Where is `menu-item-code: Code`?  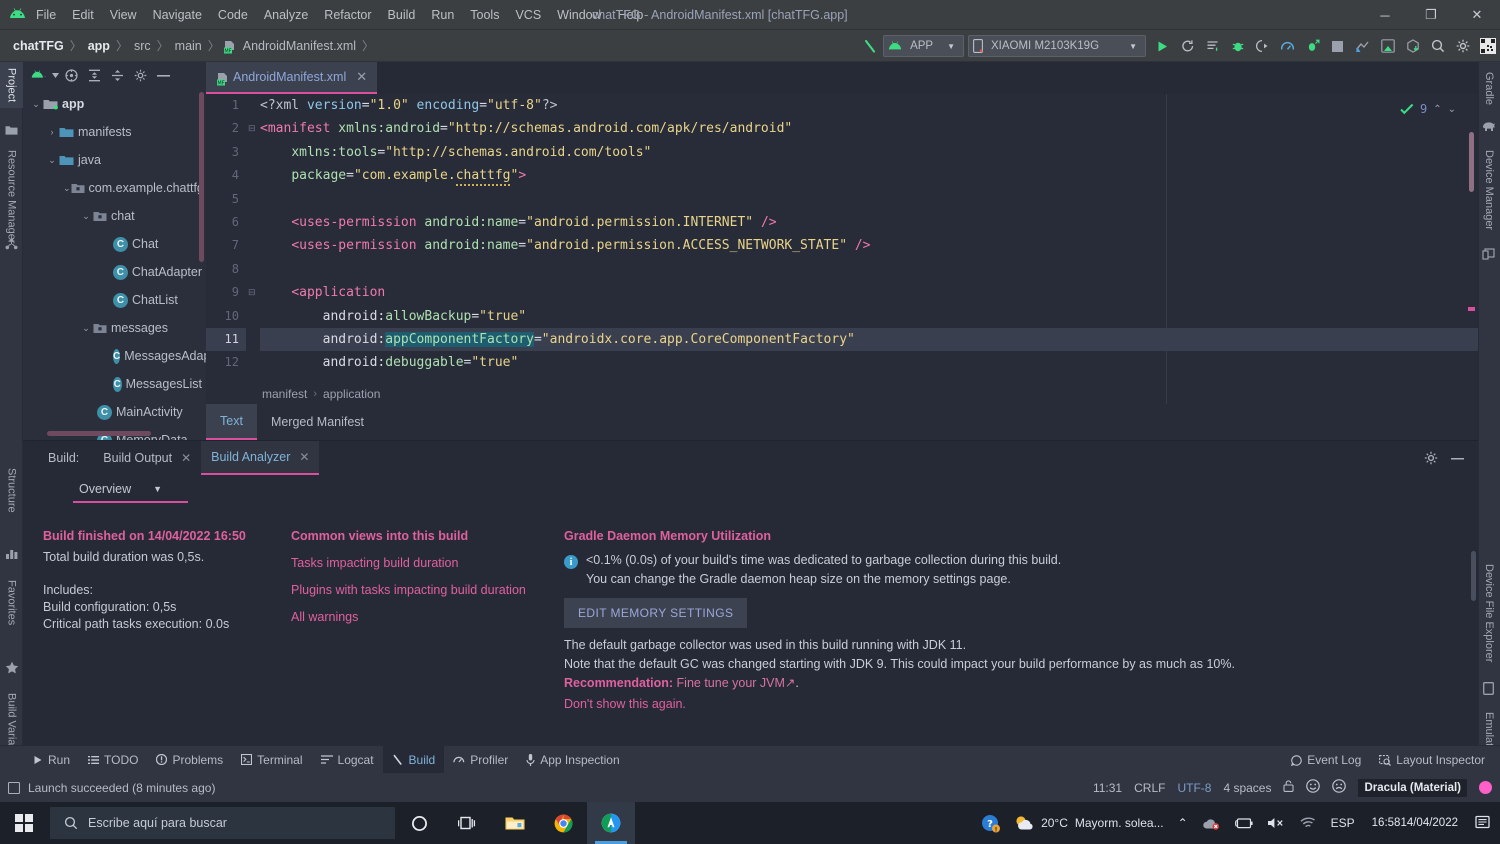
menu-item-code: Code is located at coordinates (233, 15).